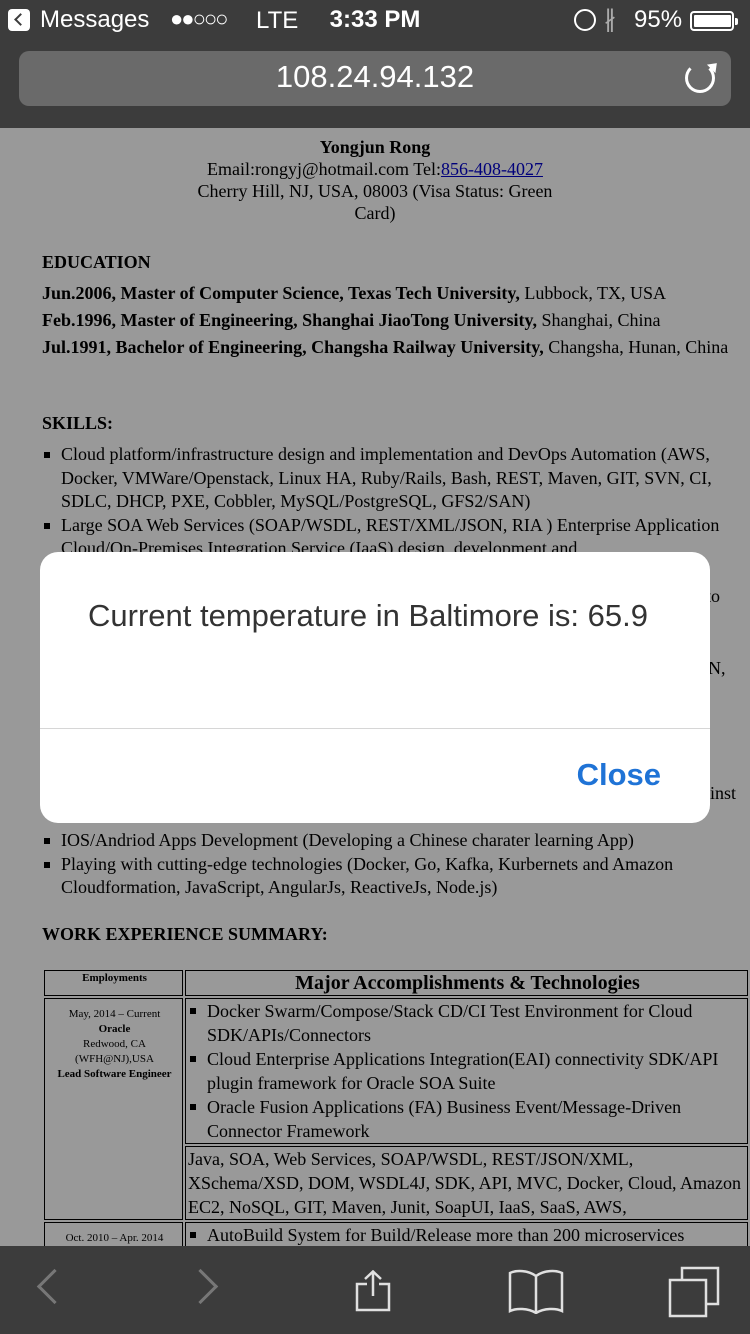  What do you see at coordinates (375, 20) in the screenshot?
I see `status-bar: Messages ●●○○○ LTE 3:33 PM ∦ 95%` at bounding box center [375, 20].